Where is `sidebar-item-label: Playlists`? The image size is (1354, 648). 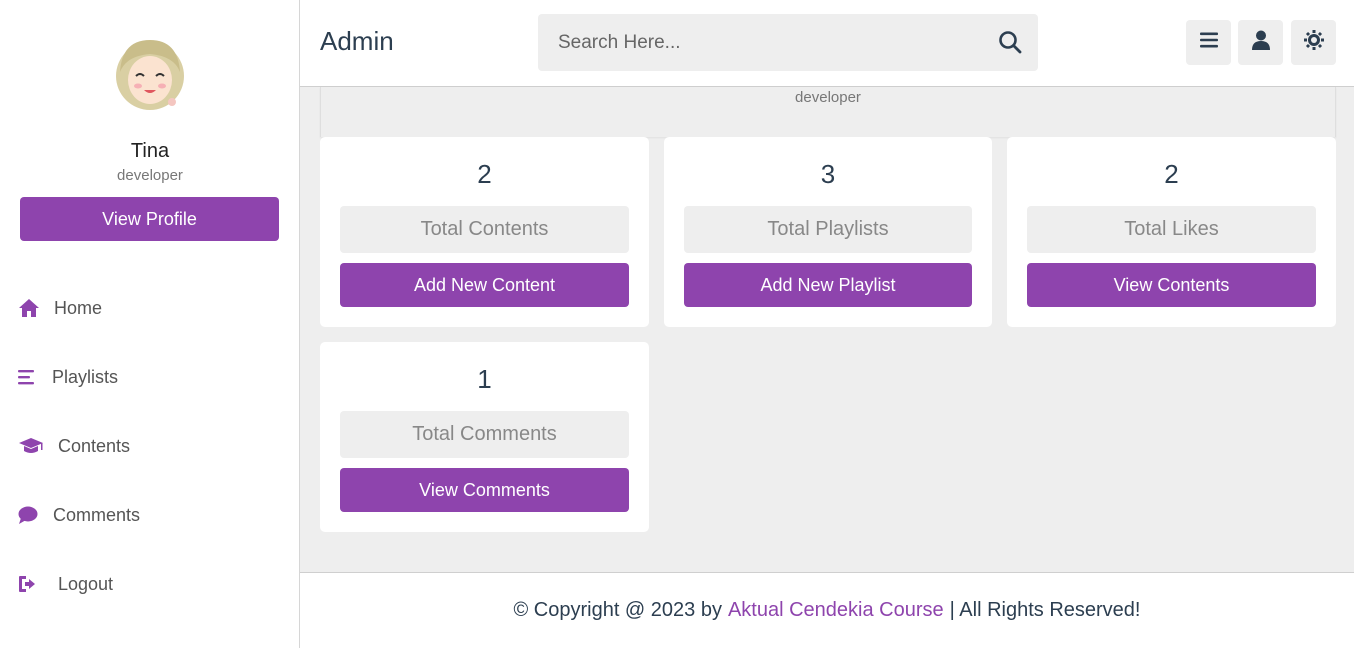 sidebar-item-label: Playlists is located at coordinates (85, 376).